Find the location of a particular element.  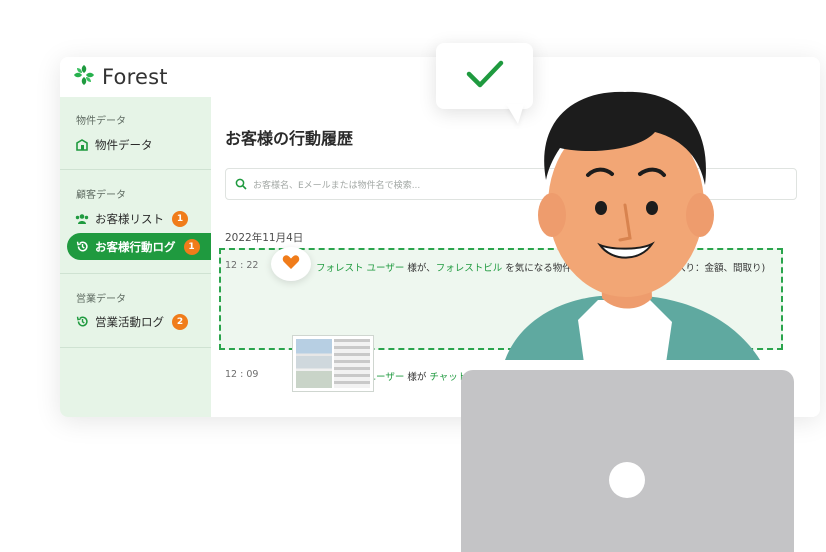

sidebar-group-title-property: 物件データ is located at coordinates (101, 121).